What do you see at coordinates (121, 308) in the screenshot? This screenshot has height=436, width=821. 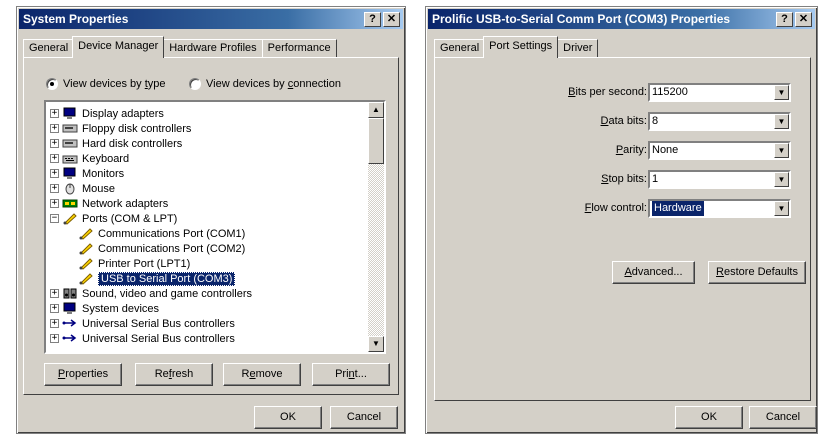 I see `tree-item-label: System devices` at bounding box center [121, 308].